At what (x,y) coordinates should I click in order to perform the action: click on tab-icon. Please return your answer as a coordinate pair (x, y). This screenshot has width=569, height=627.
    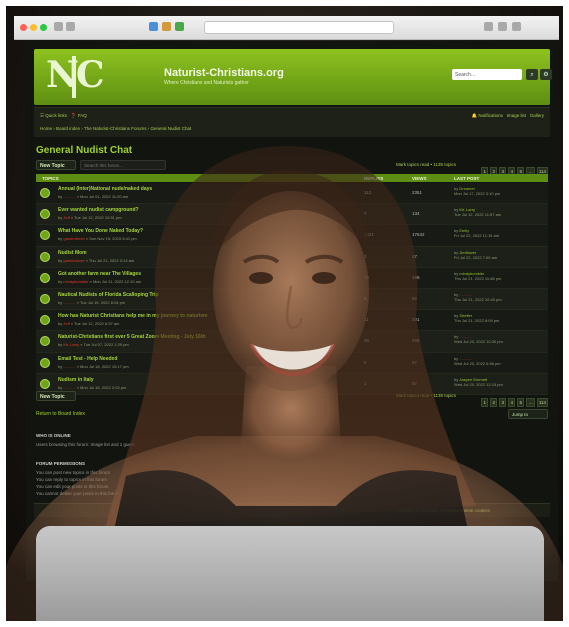
    Looking at the image, I should click on (179, 26).